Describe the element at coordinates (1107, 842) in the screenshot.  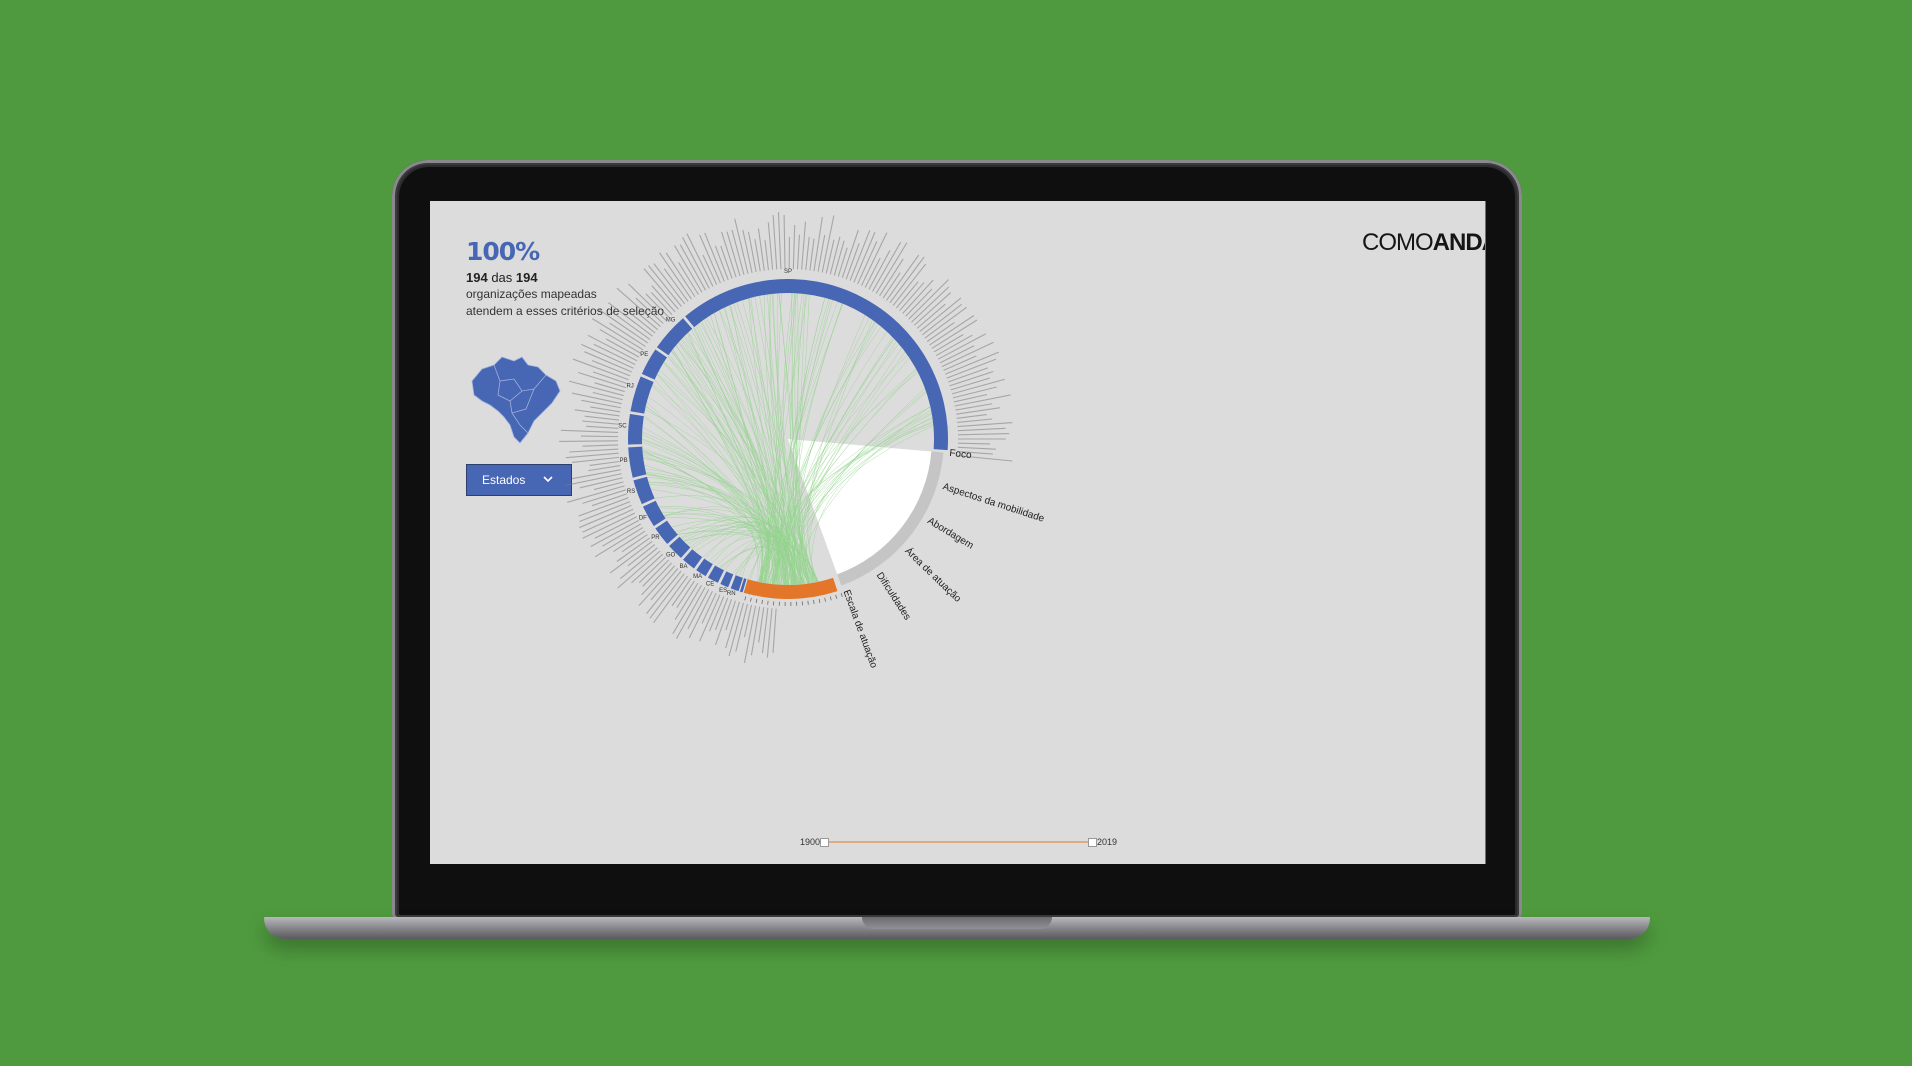
I see `timeline-end-year: 2019` at that location.